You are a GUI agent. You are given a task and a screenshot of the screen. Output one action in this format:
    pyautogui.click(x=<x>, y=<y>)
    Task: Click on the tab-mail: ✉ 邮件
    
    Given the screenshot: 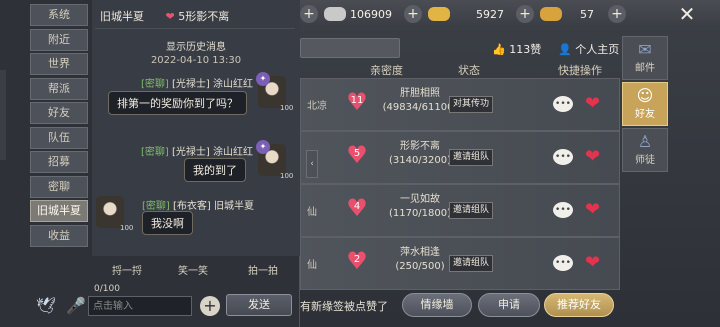 What is the action you would take?
    pyautogui.click(x=645, y=58)
    